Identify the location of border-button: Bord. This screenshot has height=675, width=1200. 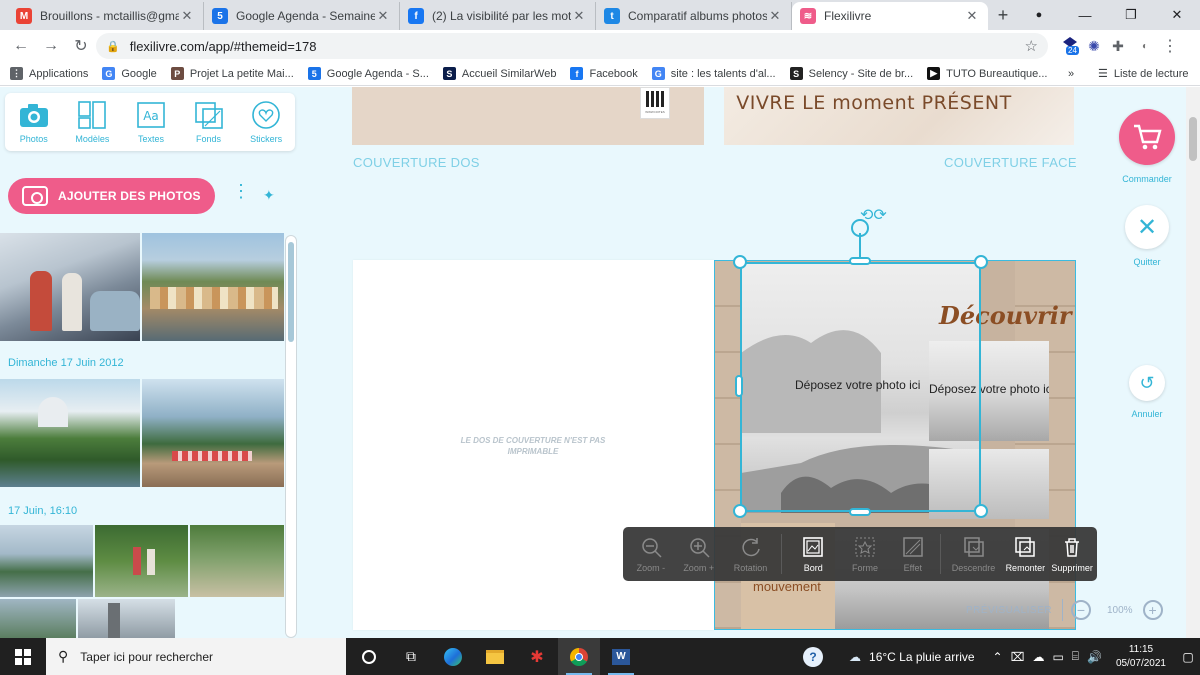
(813, 554).